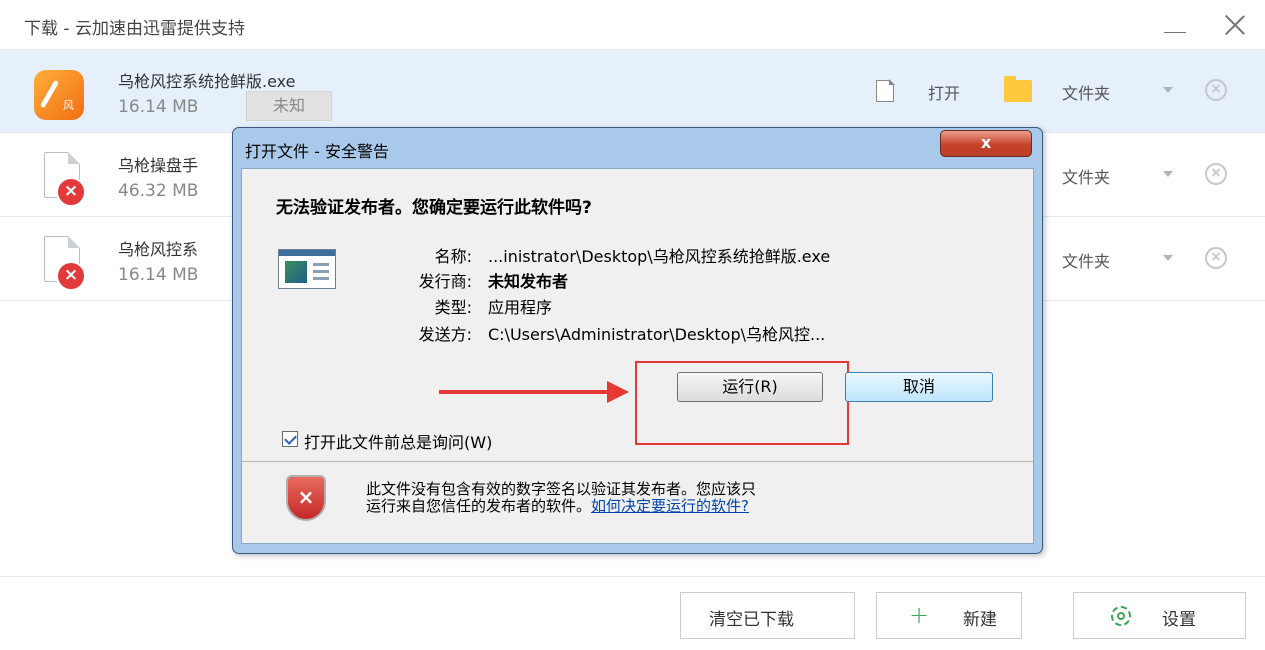 The height and width of the screenshot is (650, 1265). Describe the element at coordinates (1175, 25) in the screenshot. I see `minimize-icon` at that location.